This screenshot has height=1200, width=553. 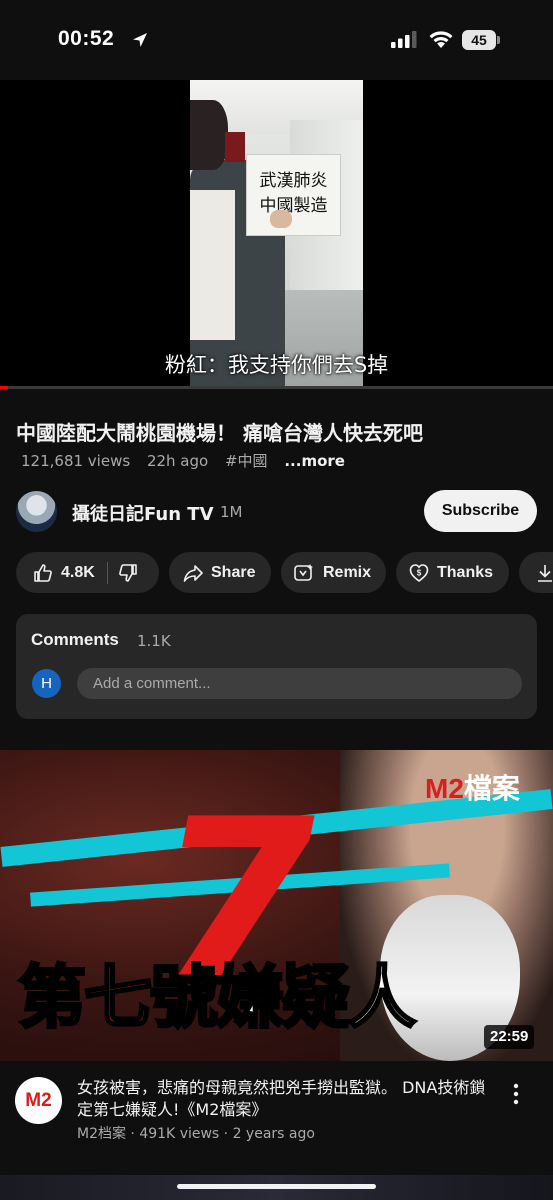 I want to click on download-icon, so click(x=545, y=573).